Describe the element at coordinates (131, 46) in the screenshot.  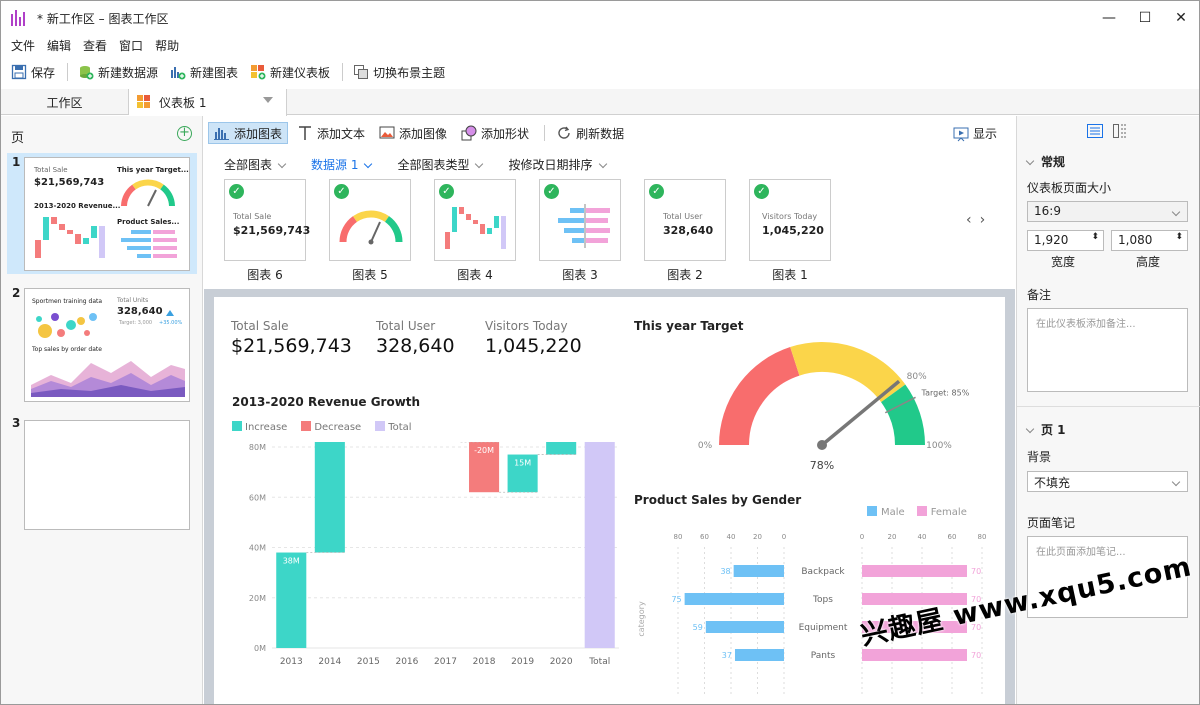
I see `menu-window: 窗口` at that location.